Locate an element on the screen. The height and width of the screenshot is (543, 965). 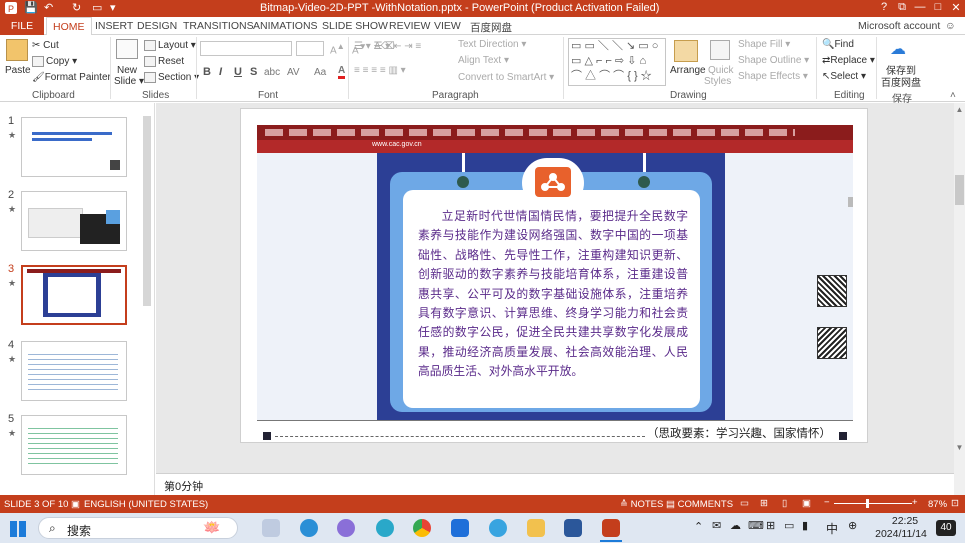
bullets-icon: ☰ ▾ ☰ ▾ ⇤ ⇥ ≡ is located at coordinates (387, 46).